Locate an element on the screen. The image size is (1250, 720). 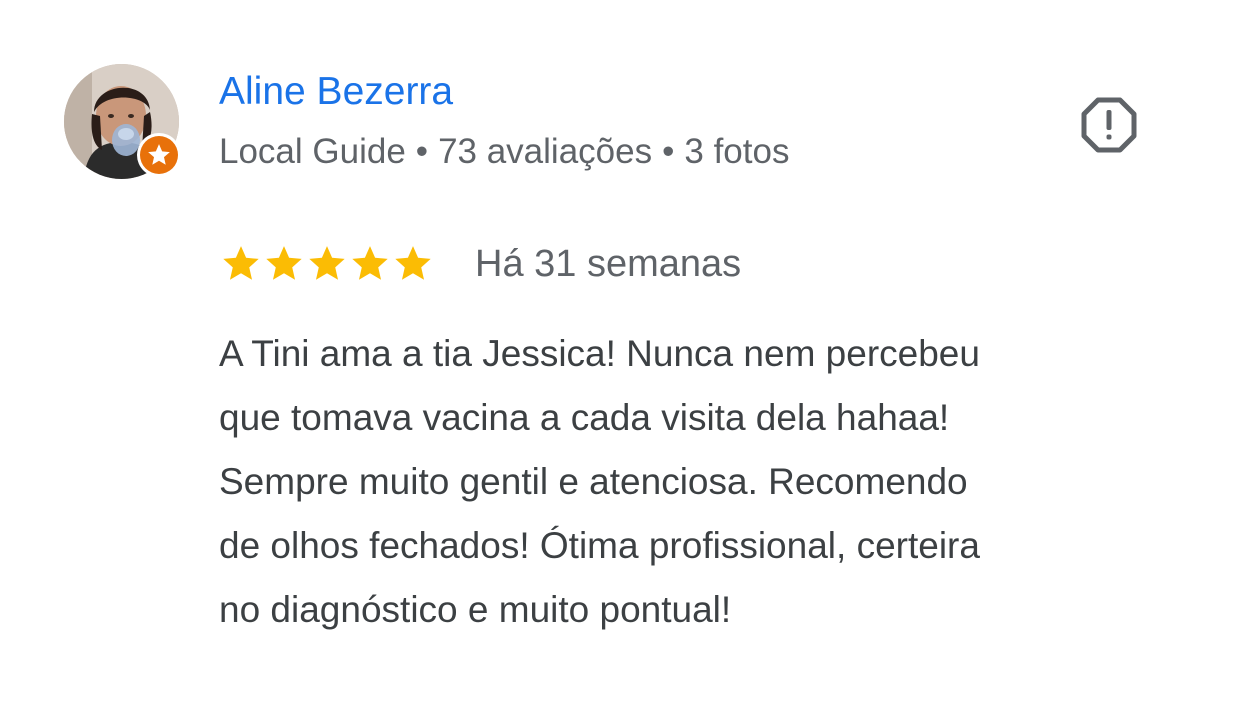
review-count: 73 avaliações is located at coordinates (545, 151).